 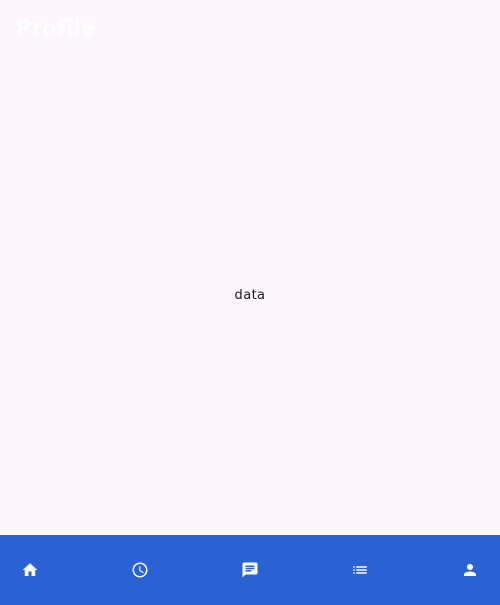 I want to click on nav-item-messages, so click(x=250, y=570).